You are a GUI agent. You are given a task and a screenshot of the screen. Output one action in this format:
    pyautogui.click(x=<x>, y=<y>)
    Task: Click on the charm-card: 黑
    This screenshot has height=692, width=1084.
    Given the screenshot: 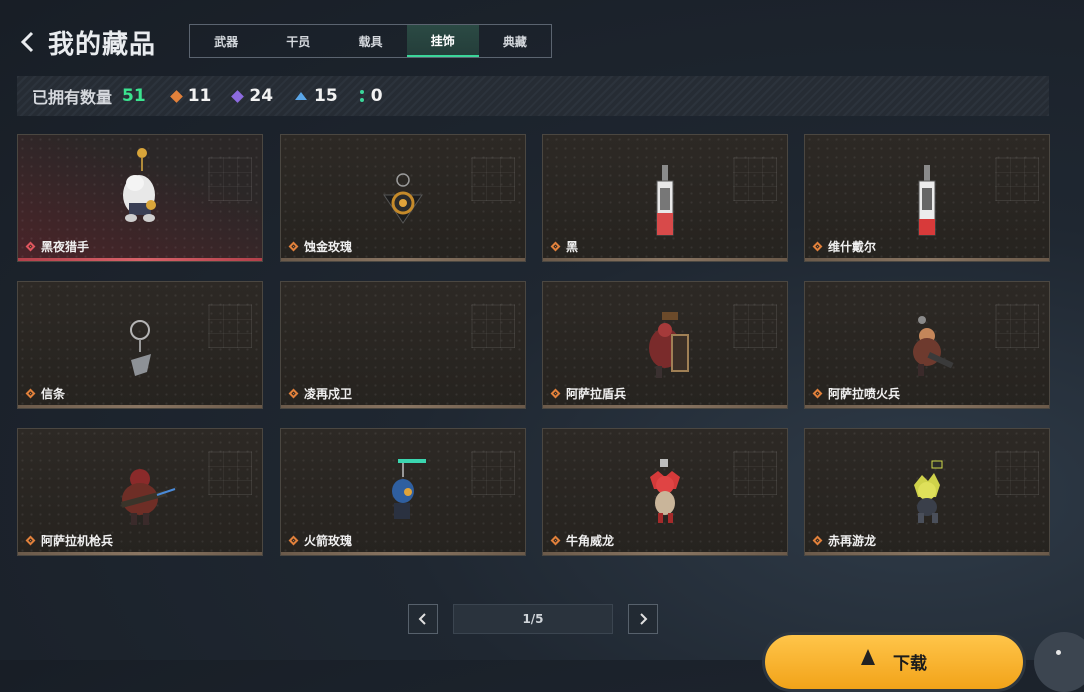 What is the action you would take?
    pyautogui.click(x=665, y=198)
    